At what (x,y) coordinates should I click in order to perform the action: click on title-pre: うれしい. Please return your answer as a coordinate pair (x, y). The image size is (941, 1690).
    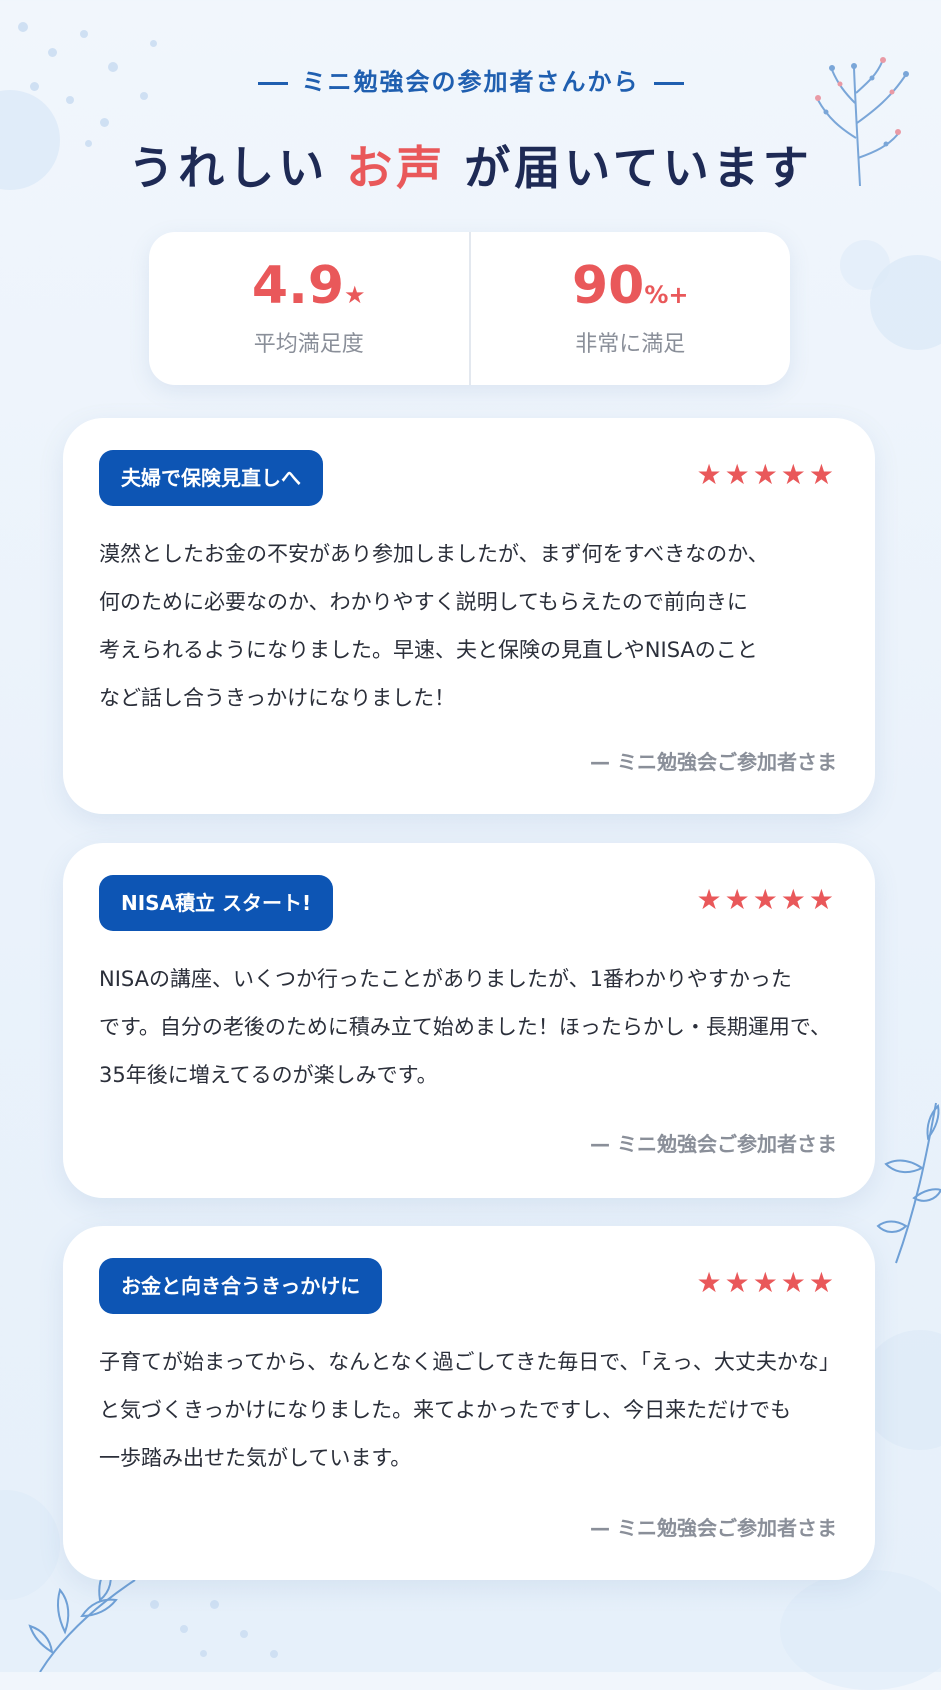
    Looking at the image, I should click on (228, 168).